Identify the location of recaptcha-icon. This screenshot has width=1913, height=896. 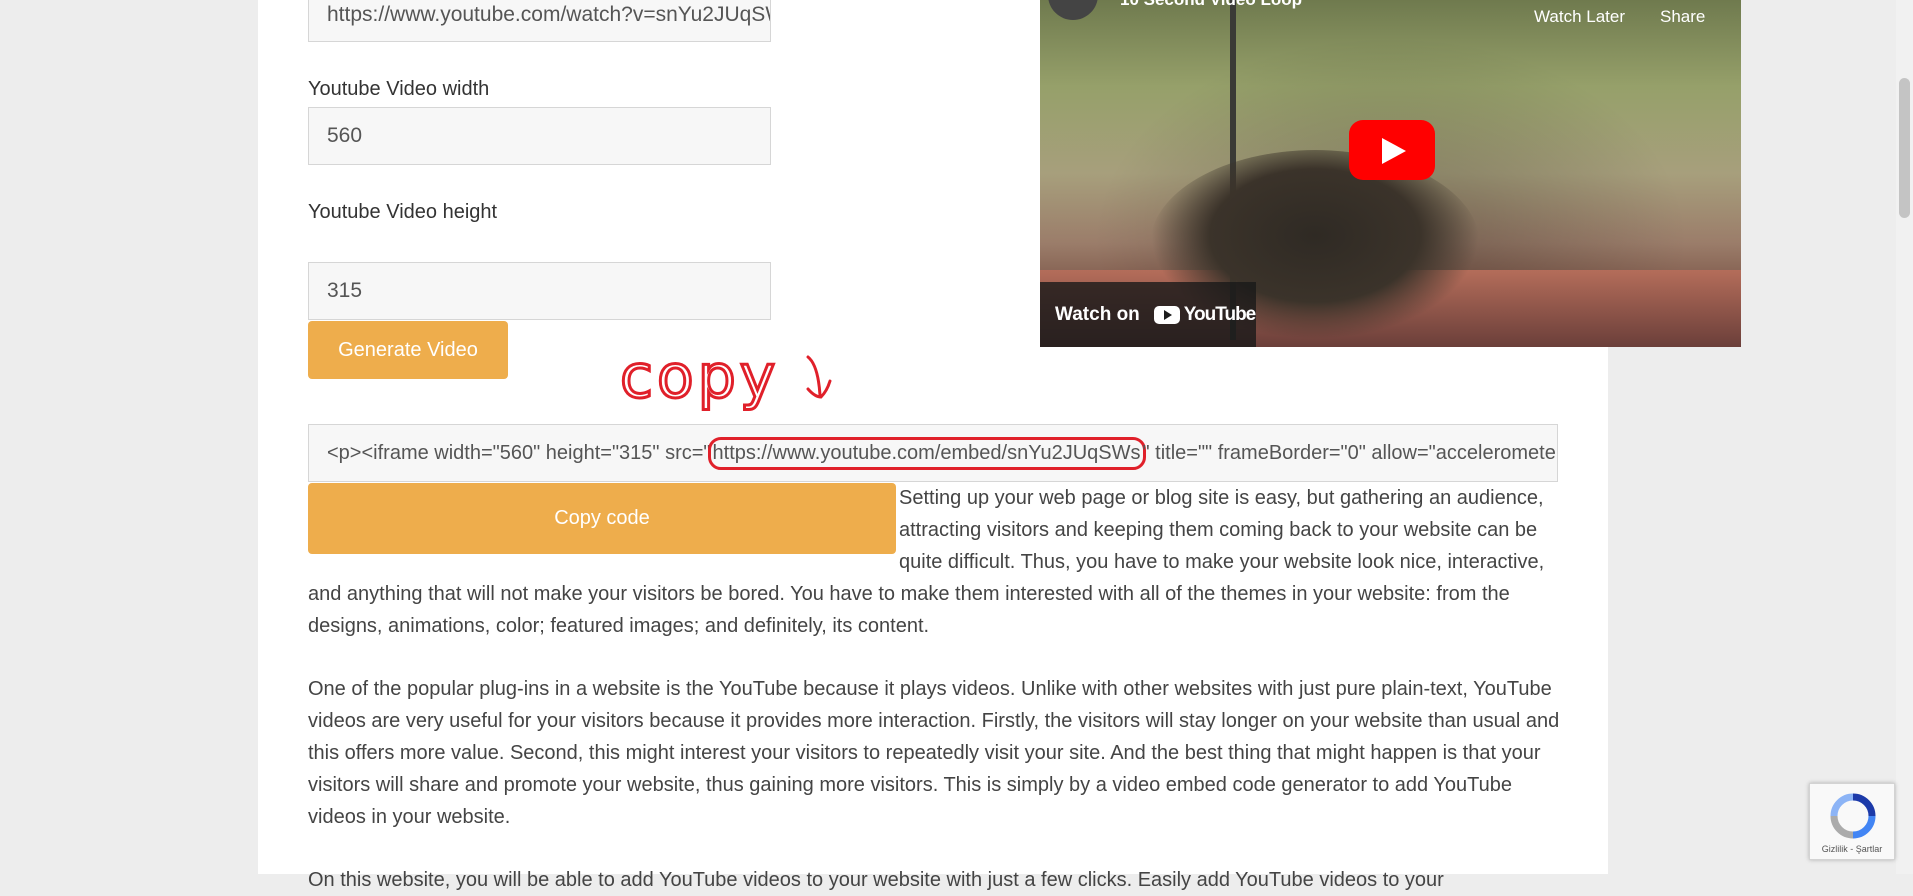
(1853, 816).